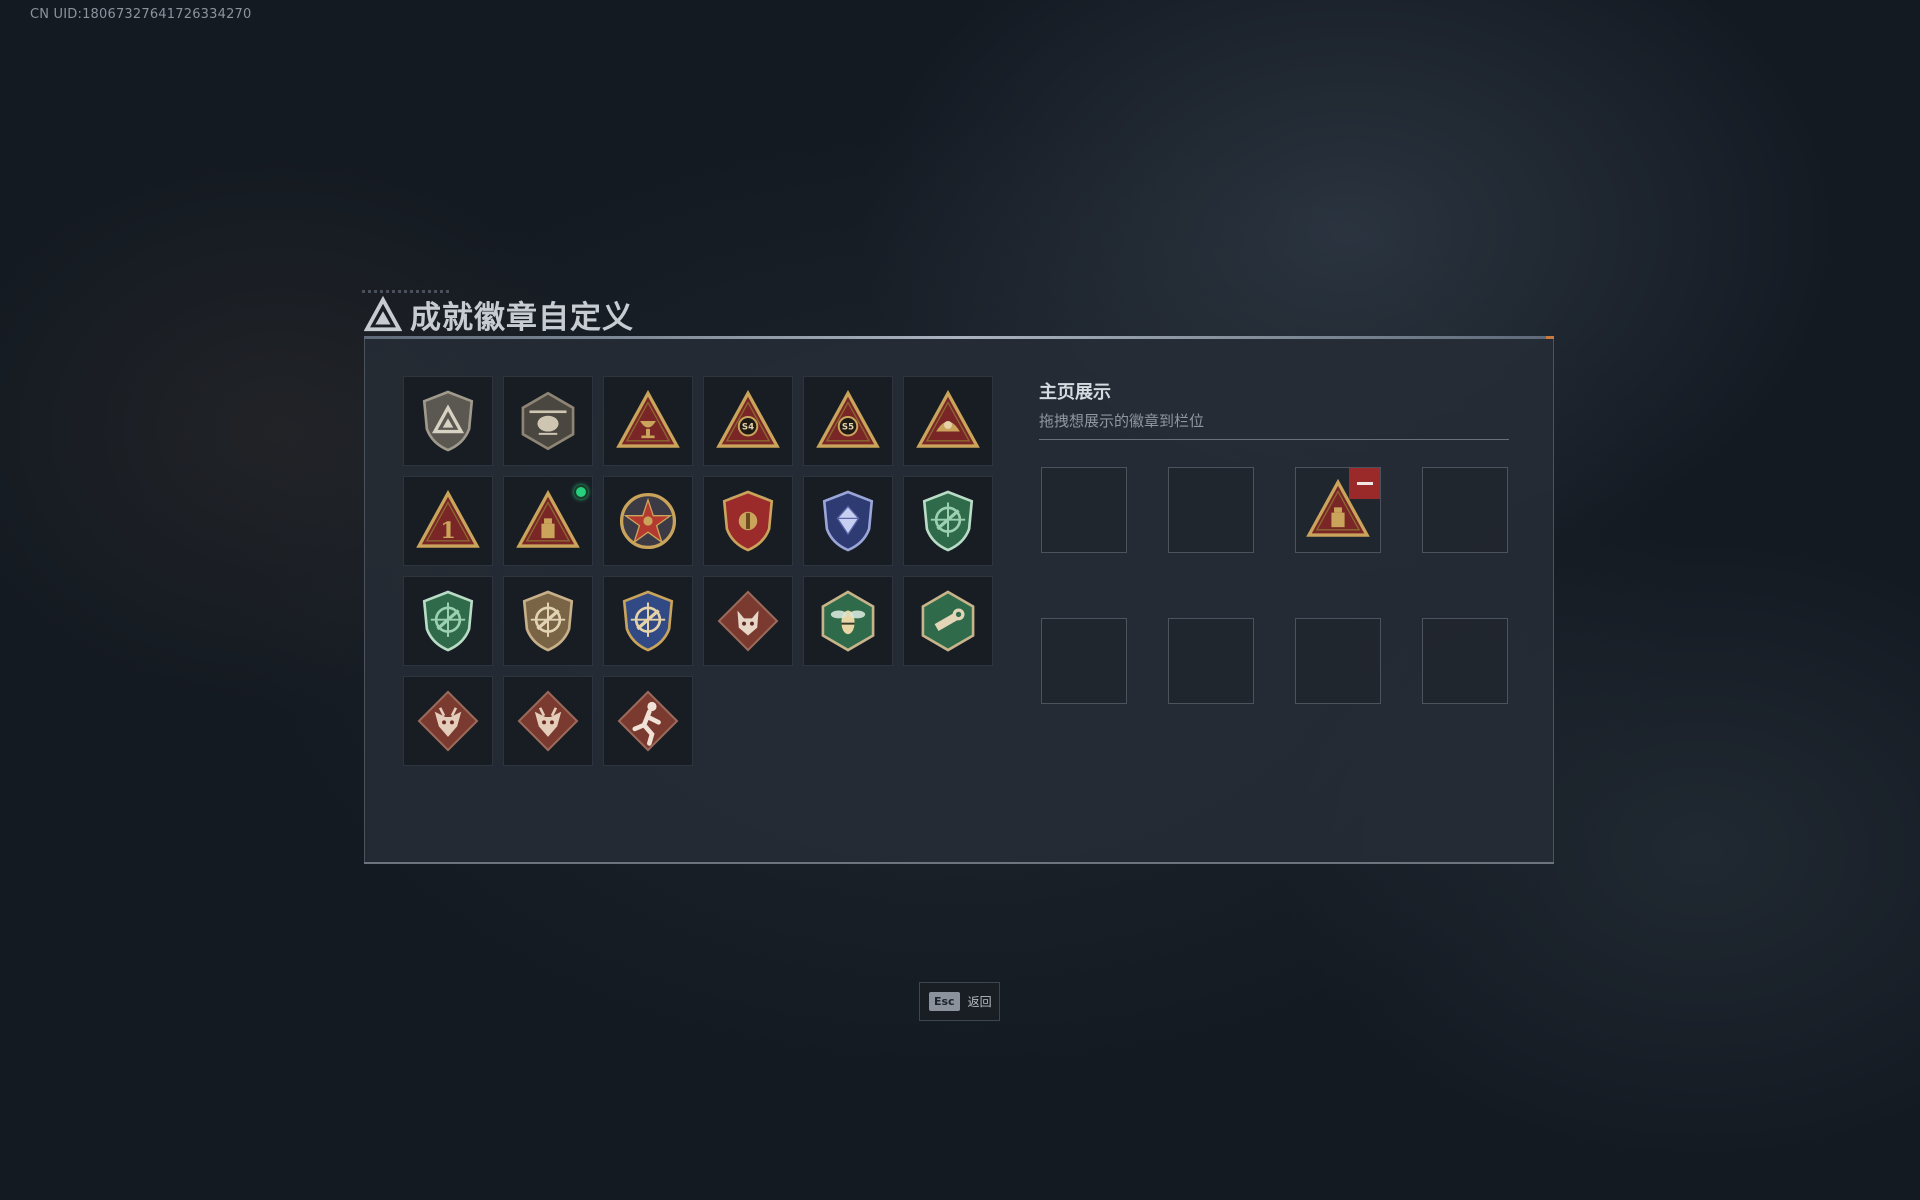  Describe the element at coordinates (959, 863) in the screenshot. I see `panel-bottom-line` at that location.